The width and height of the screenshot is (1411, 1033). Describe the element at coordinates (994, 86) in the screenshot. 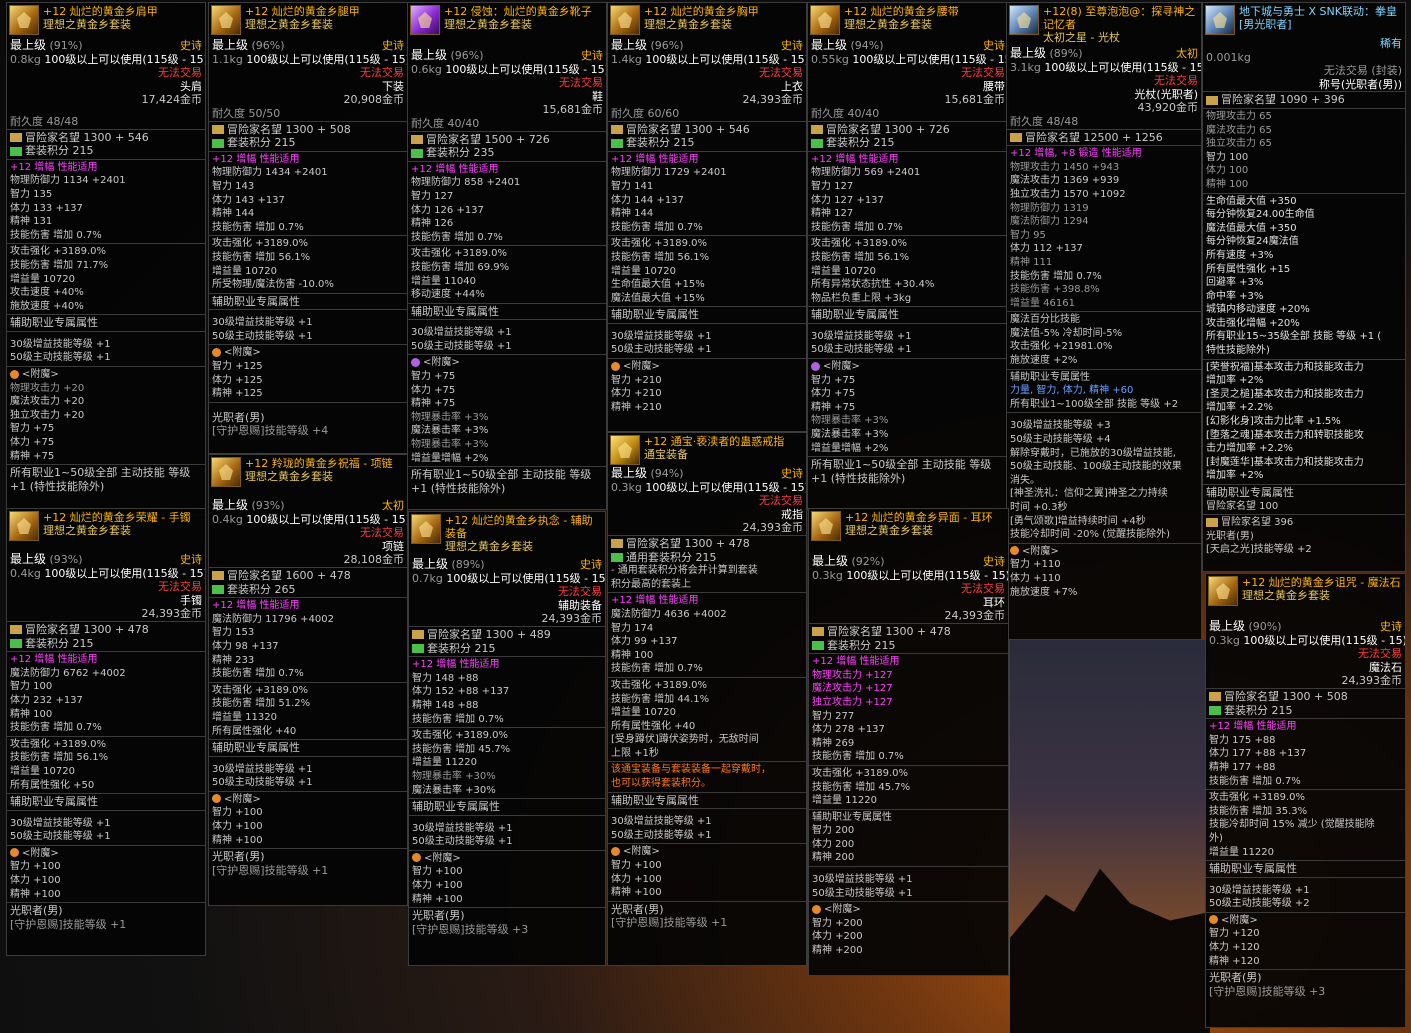

I see `slot: 腰带` at that location.